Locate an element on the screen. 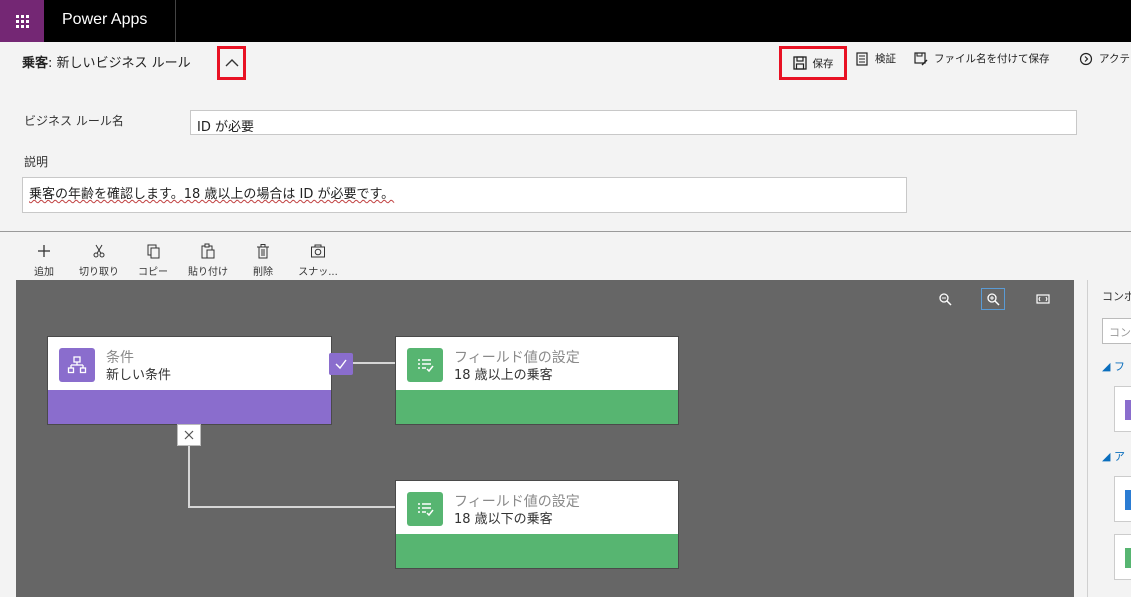  components-tab: コンポ is located at coordinates (1116, 296).